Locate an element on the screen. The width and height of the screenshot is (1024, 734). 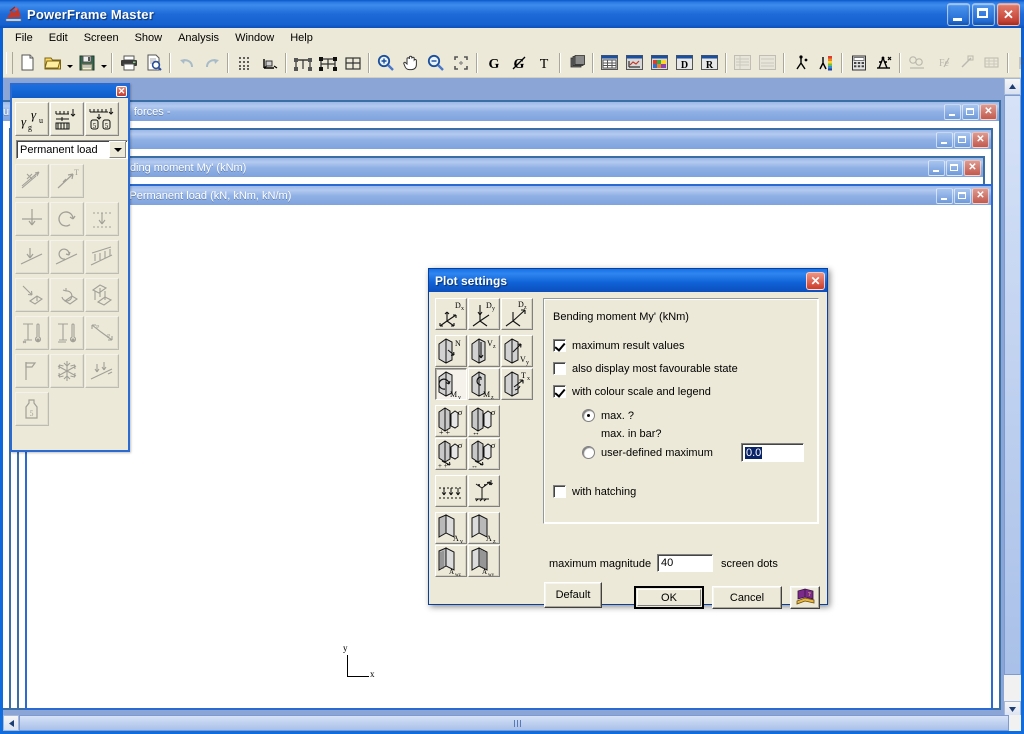
help-button: ? is located at coordinates (805, 597).